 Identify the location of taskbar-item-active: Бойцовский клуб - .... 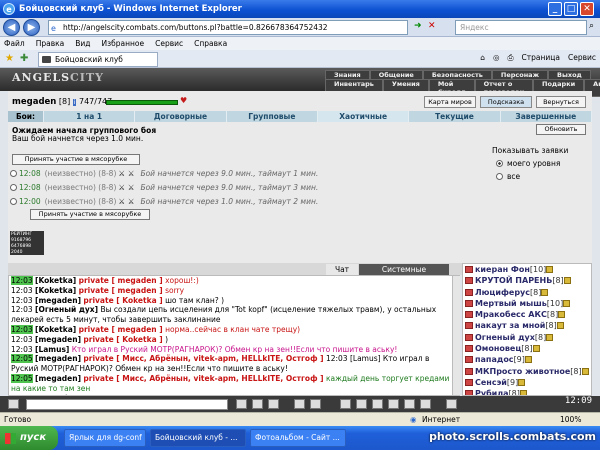
(198, 438).